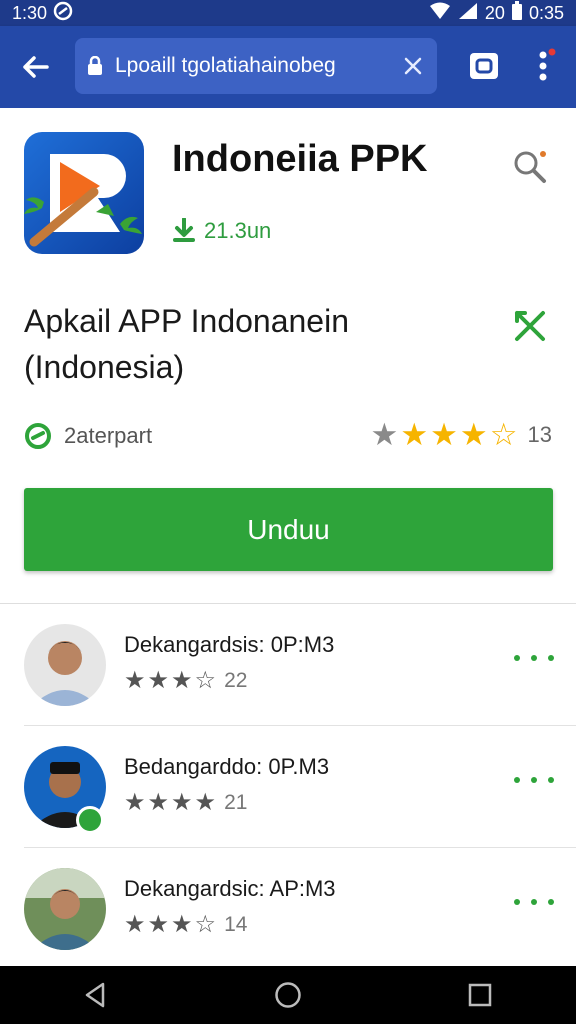  I want to click on back-button, so click(35, 67).